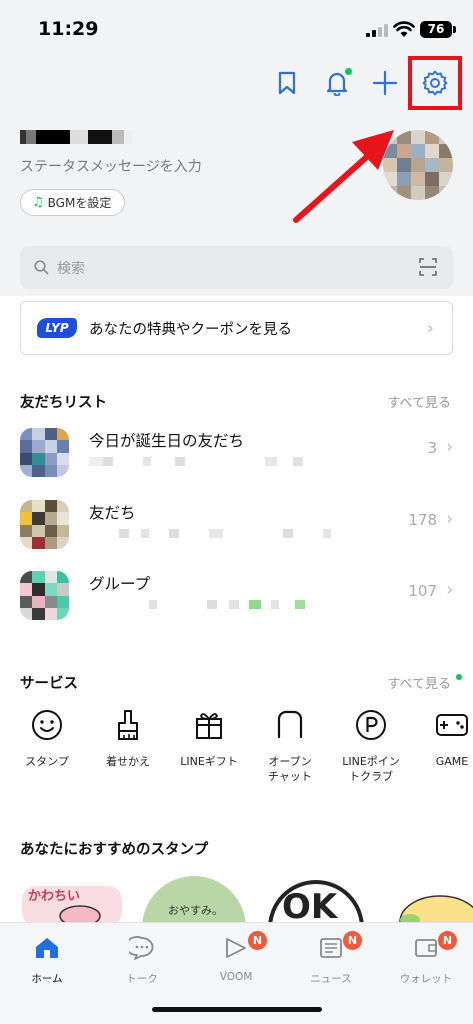  I want to click on lyp-coupon-banner: LYP あなたの特典やクーポンを見る ›, so click(236, 328).